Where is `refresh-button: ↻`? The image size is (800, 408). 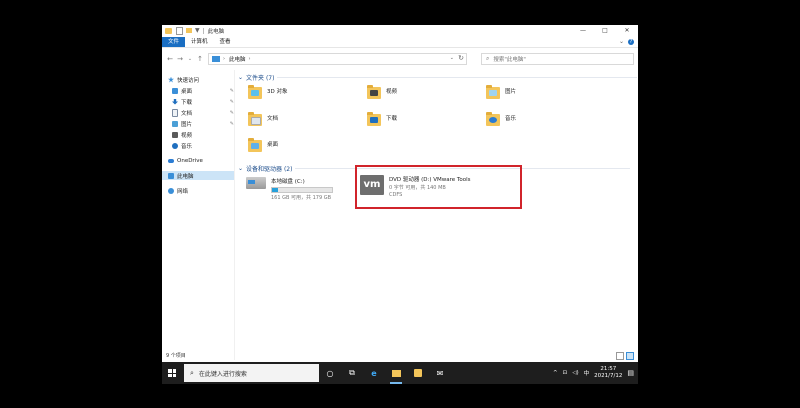 refresh-button: ↻ is located at coordinates (461, 58).